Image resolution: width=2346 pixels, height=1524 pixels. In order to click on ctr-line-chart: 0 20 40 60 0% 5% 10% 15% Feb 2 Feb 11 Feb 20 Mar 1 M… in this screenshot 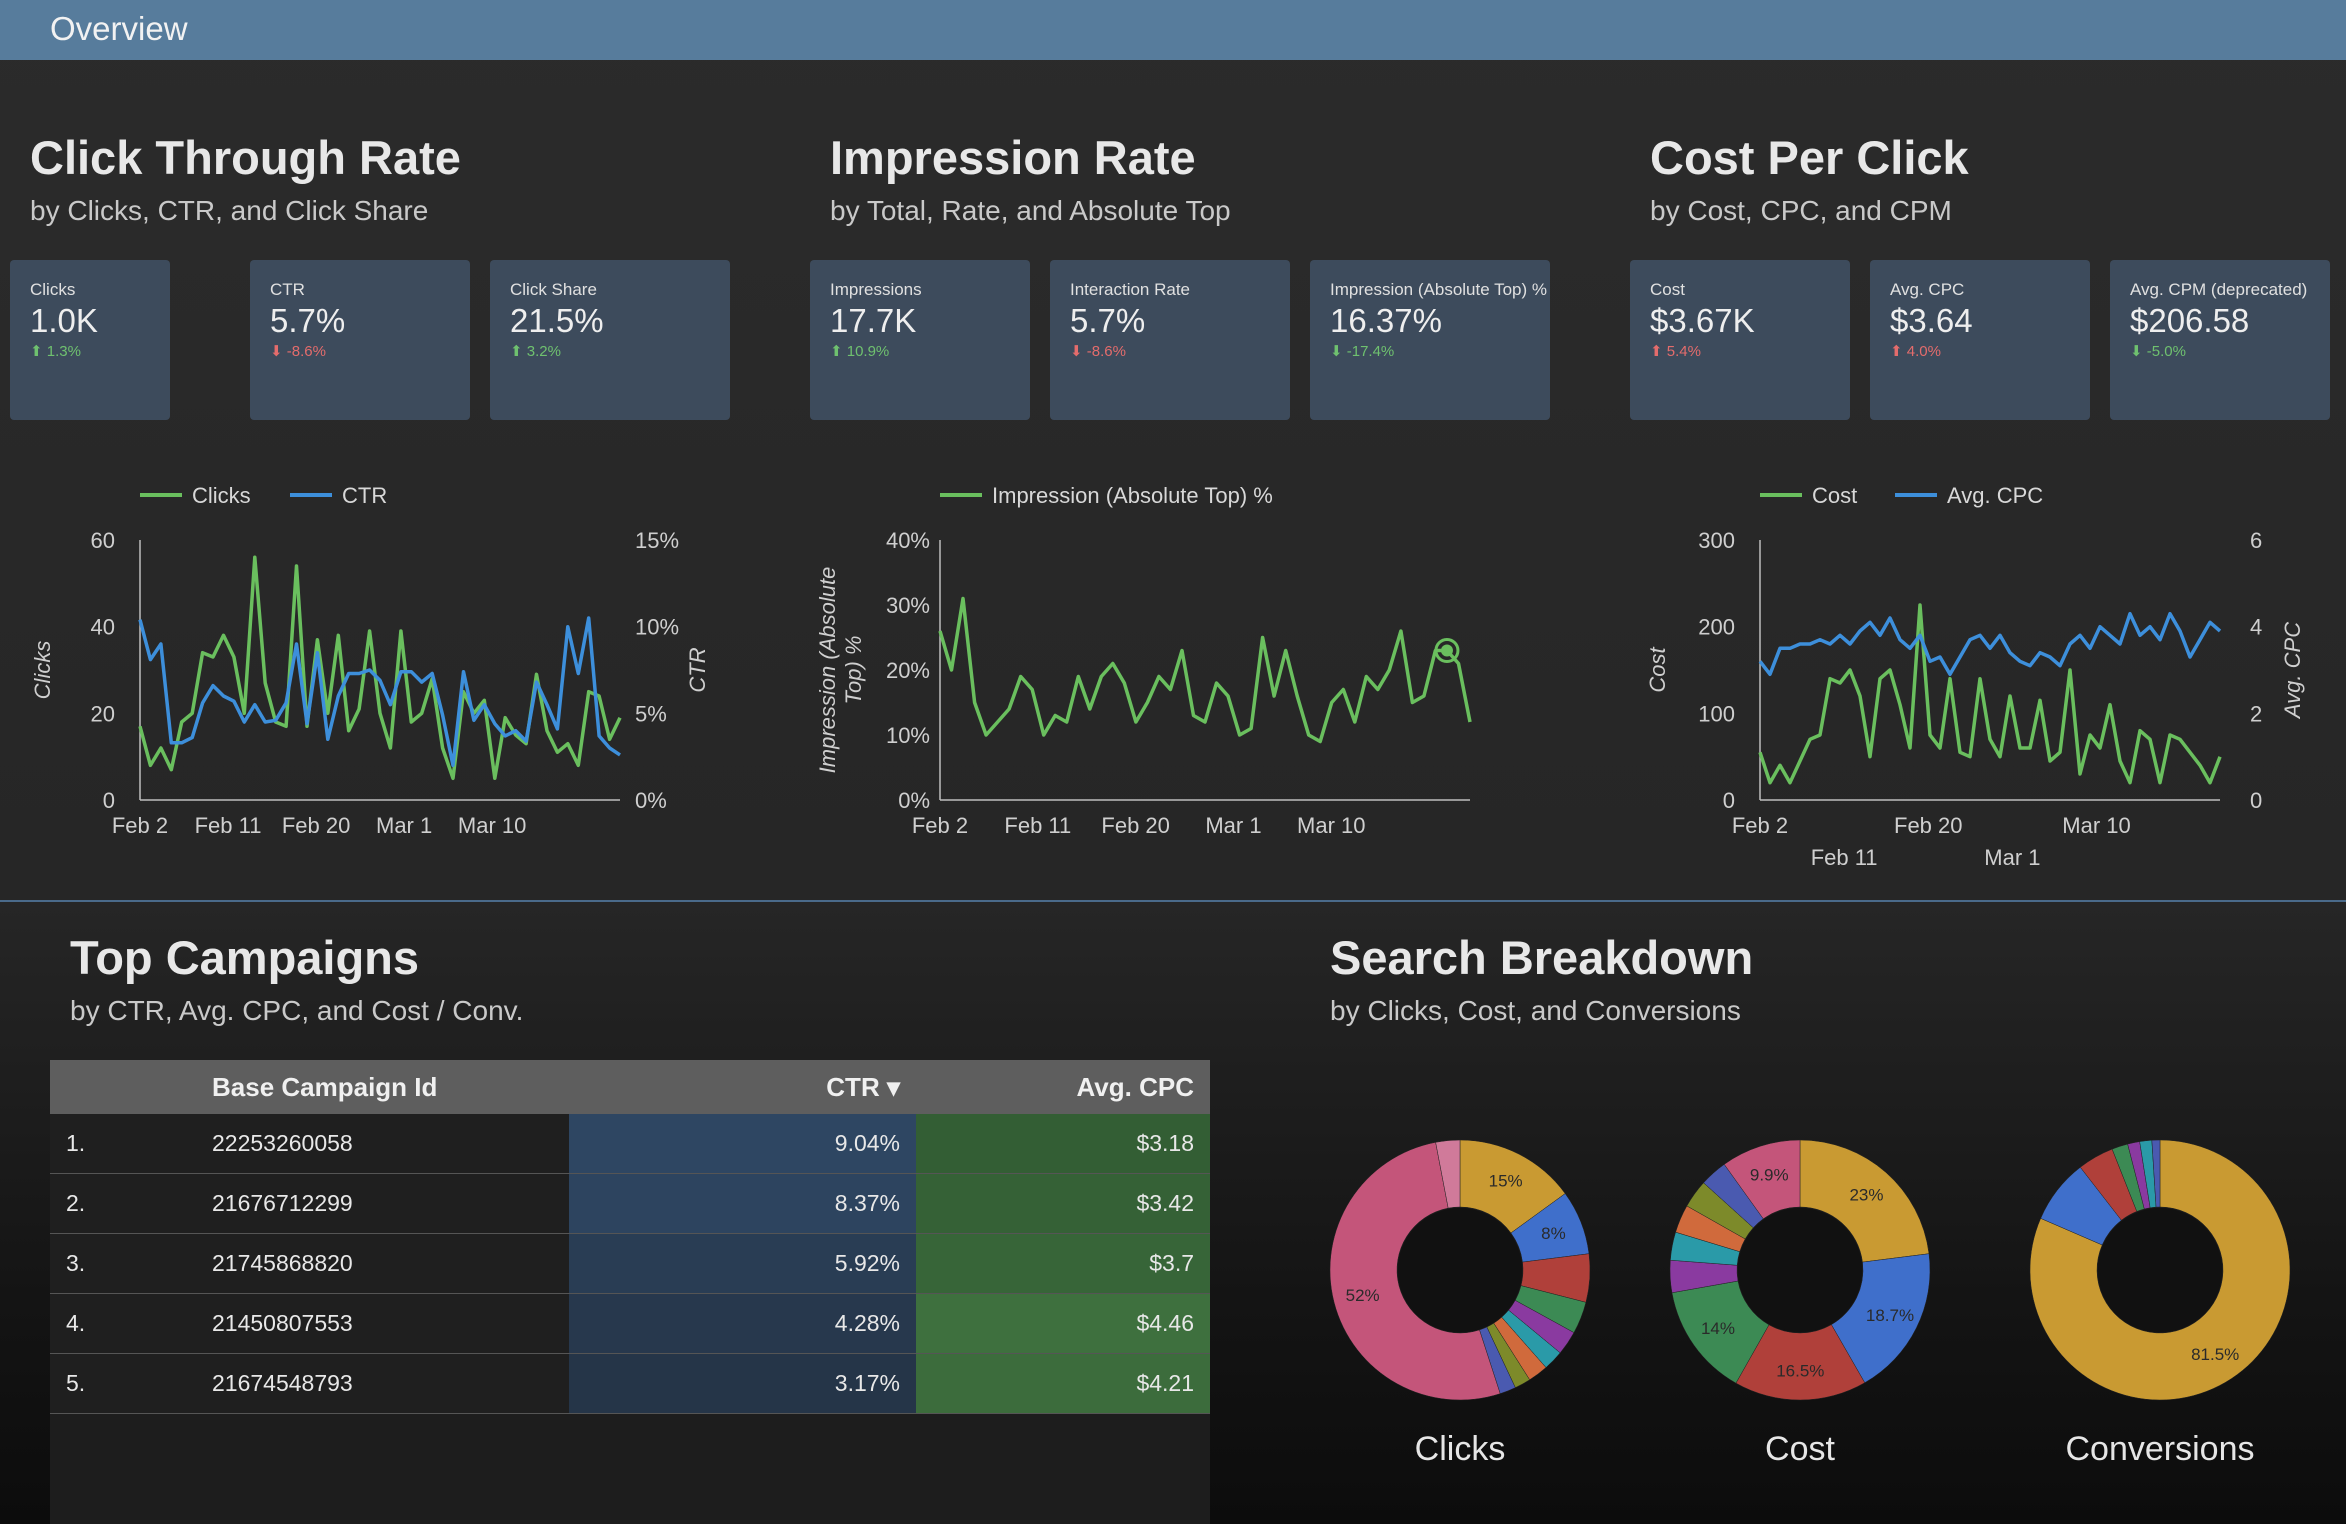, I will do `click(370, 660)`.